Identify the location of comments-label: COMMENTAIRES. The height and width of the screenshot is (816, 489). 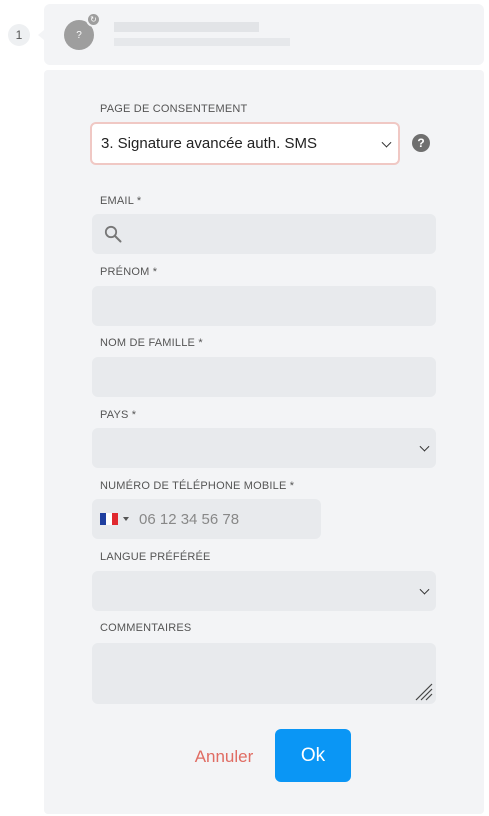
(146, 628).